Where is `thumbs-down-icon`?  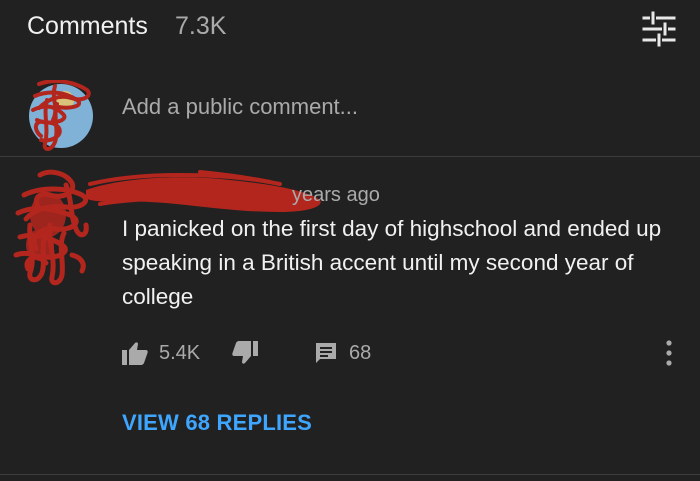 thumbs-down-icon is located at coordinates (245, 352).